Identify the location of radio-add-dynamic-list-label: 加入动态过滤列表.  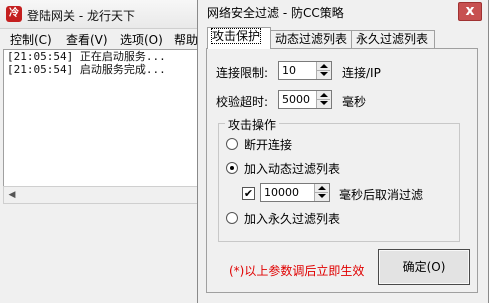
(292, 168).